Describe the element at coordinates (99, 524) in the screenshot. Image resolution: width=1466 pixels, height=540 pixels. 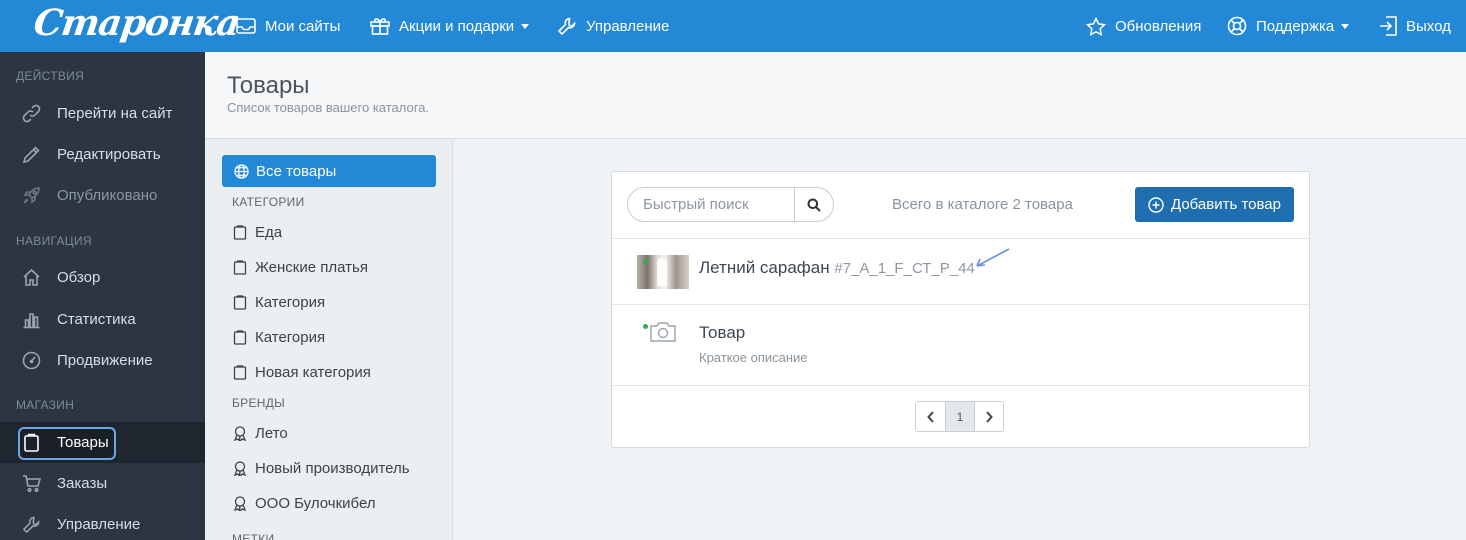
I see `sidebar-item-label: Управление` at that location.